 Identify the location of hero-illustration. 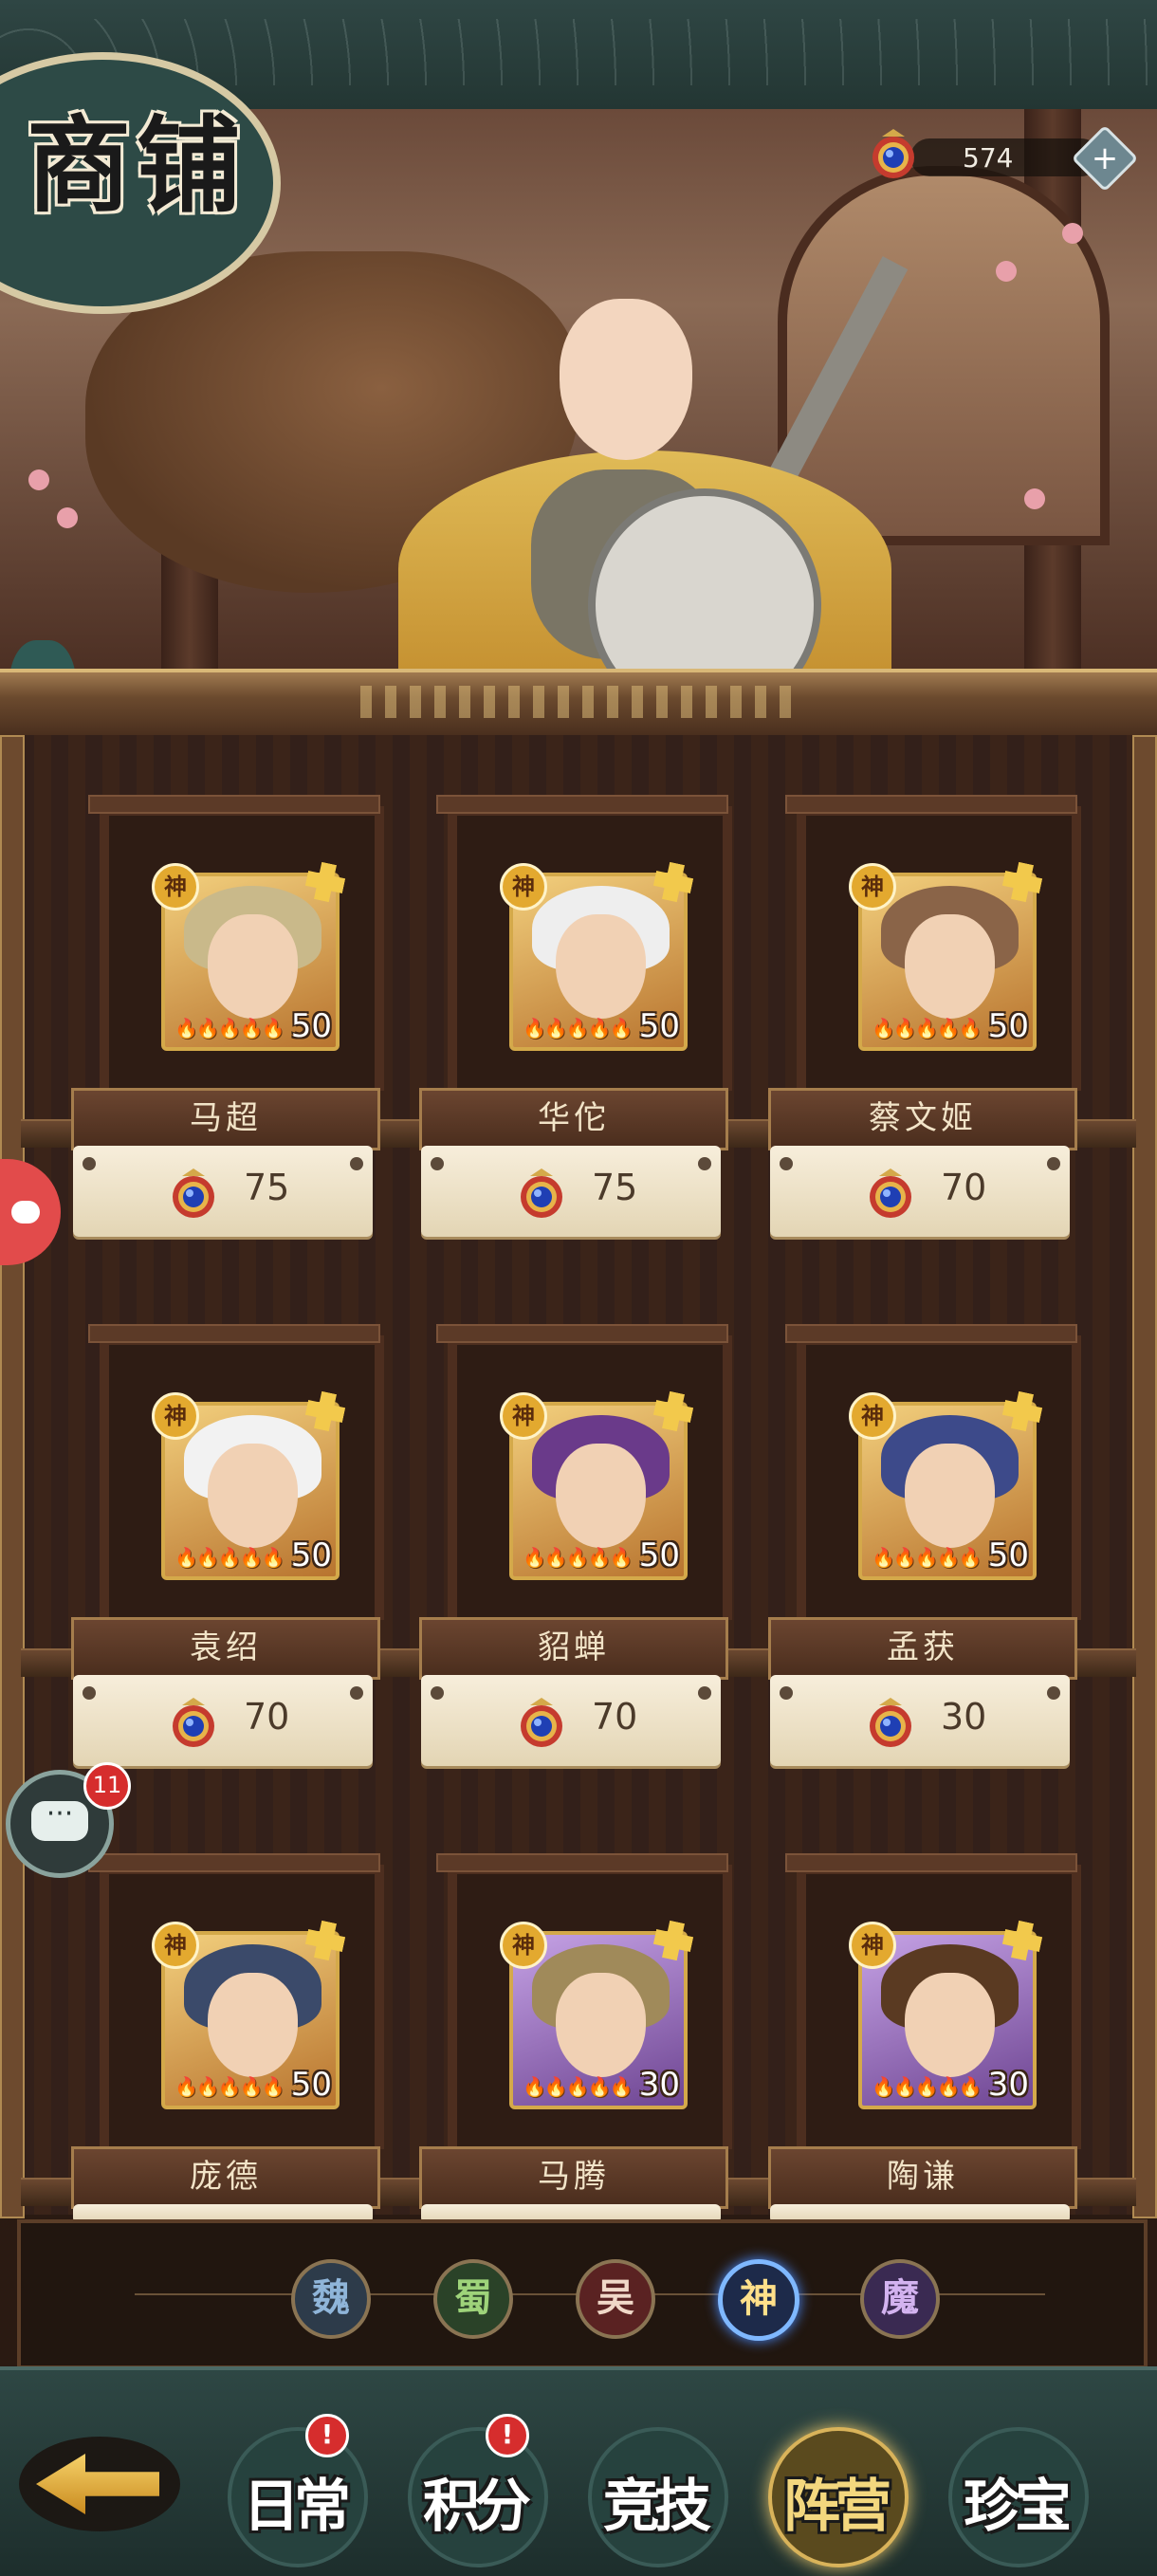
(626, 379).